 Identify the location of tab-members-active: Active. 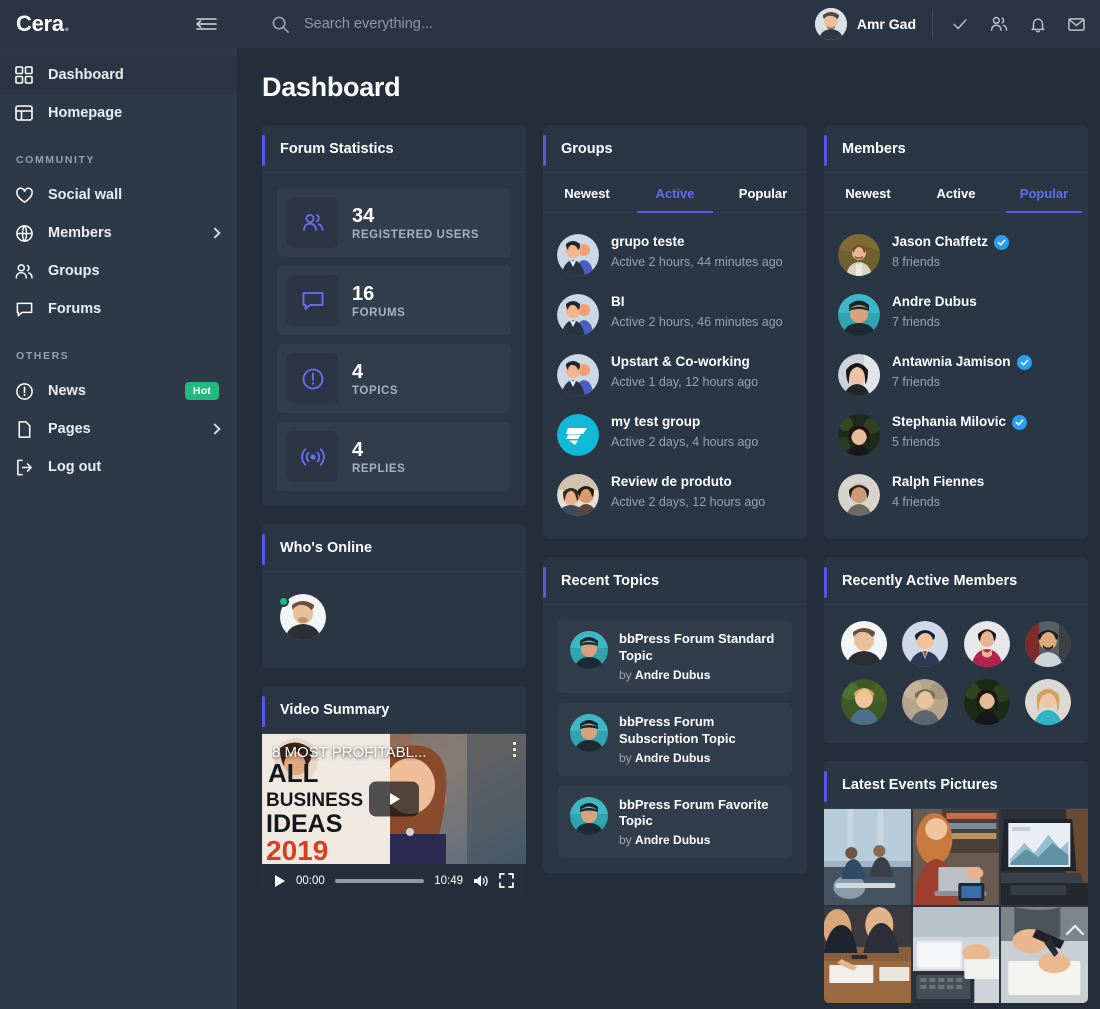
(956, 192).